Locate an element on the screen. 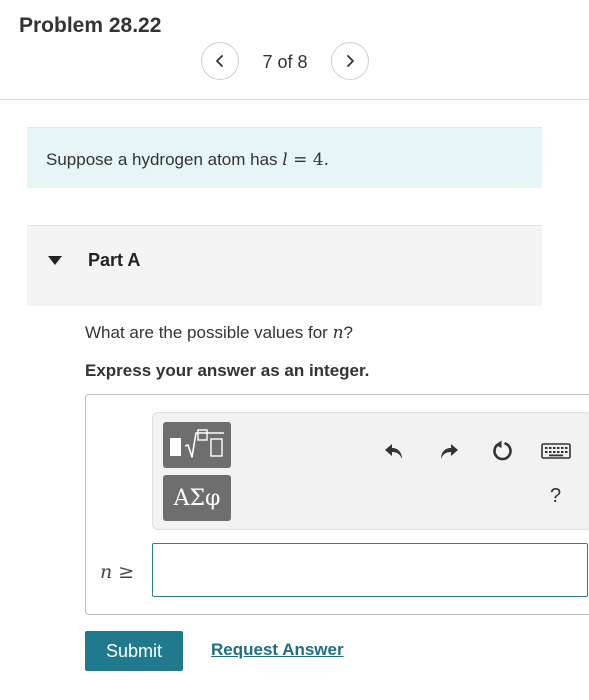 The height and width of the screenshot is (700, 589). intro-suffix: . is located at coordinates (326, 160).